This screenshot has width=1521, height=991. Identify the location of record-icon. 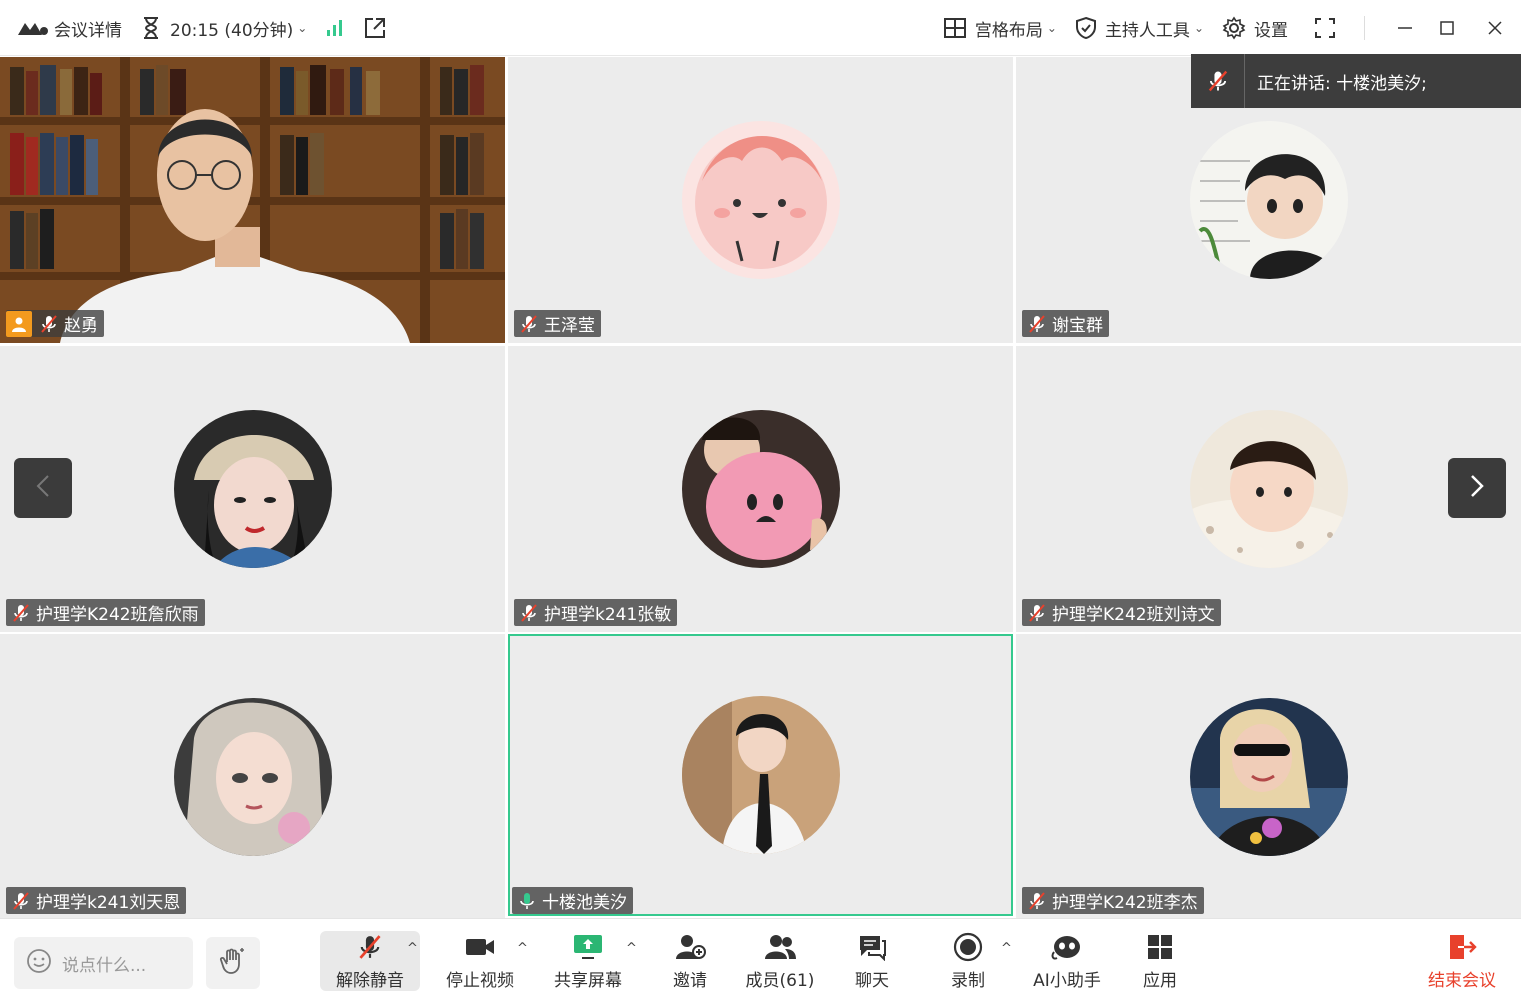
(968, 946).